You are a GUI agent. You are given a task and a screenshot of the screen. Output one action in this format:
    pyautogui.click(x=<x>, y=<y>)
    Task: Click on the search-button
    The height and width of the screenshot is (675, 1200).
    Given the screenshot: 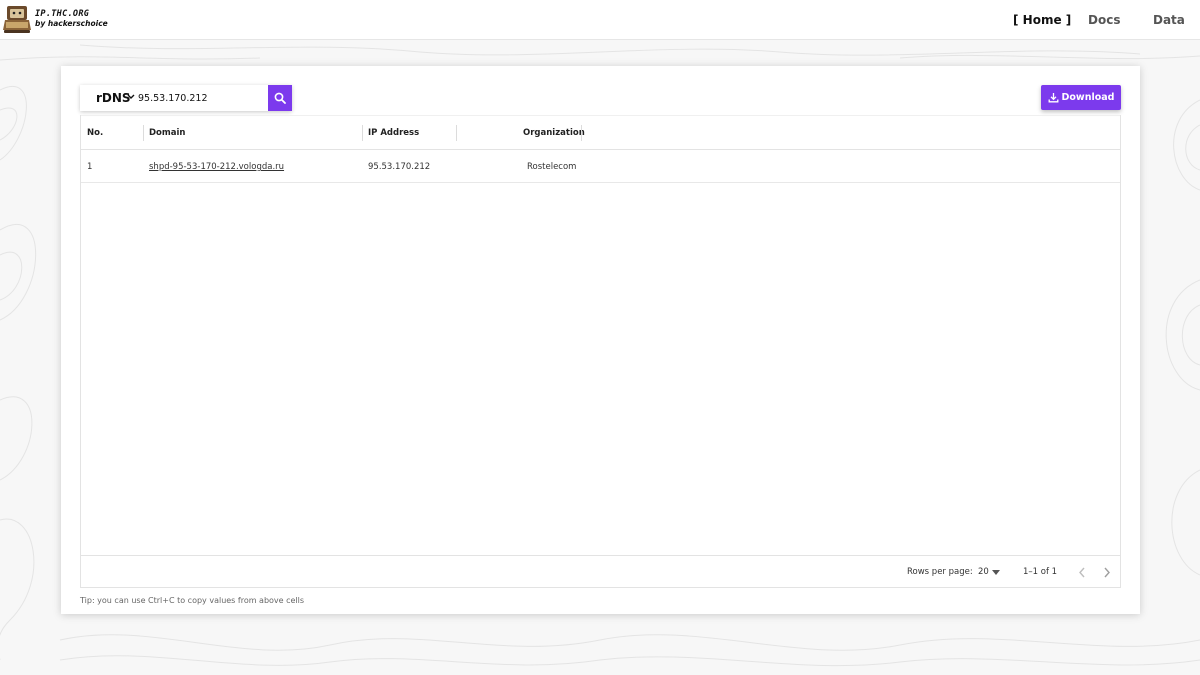 What is the action you would take?
    pyautogui.click(x=280, y=98)
    